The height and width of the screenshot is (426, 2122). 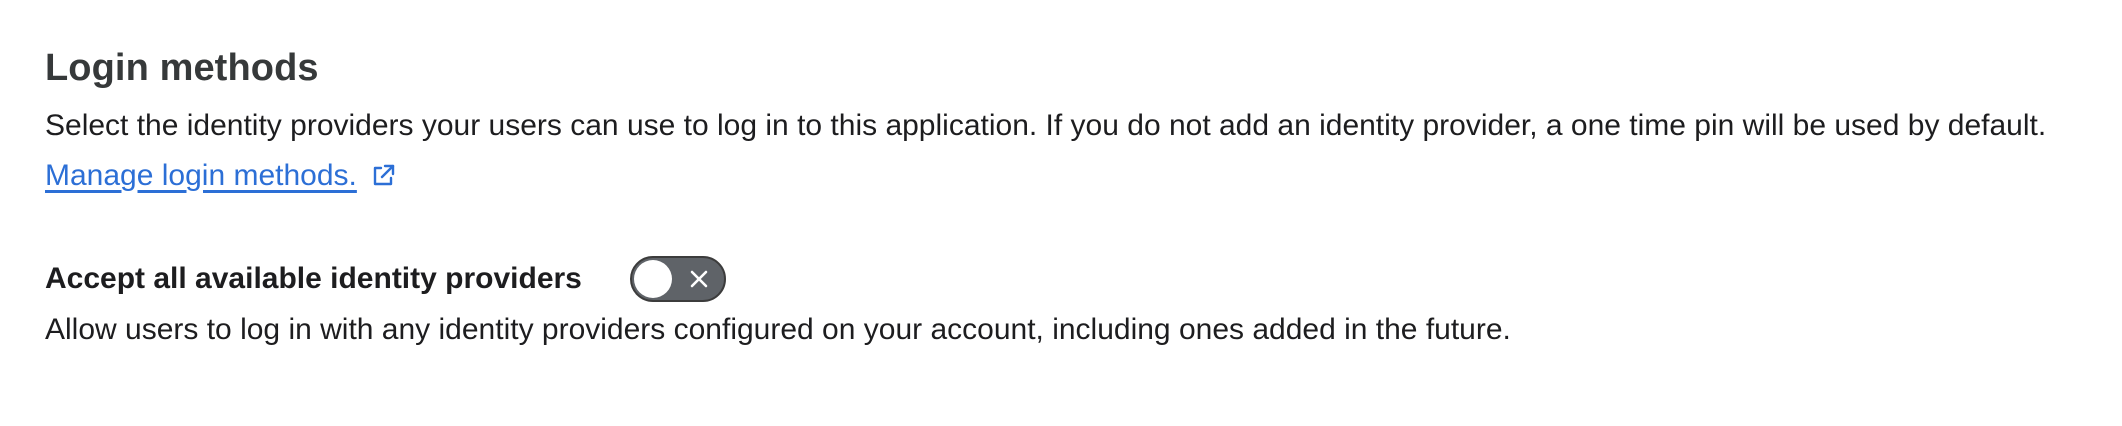 What do you see at coordinates (1075, 279) in the screenshot?
I see `accept-all-row: Accept all available identity providers` at bounding box center [1075, 279].